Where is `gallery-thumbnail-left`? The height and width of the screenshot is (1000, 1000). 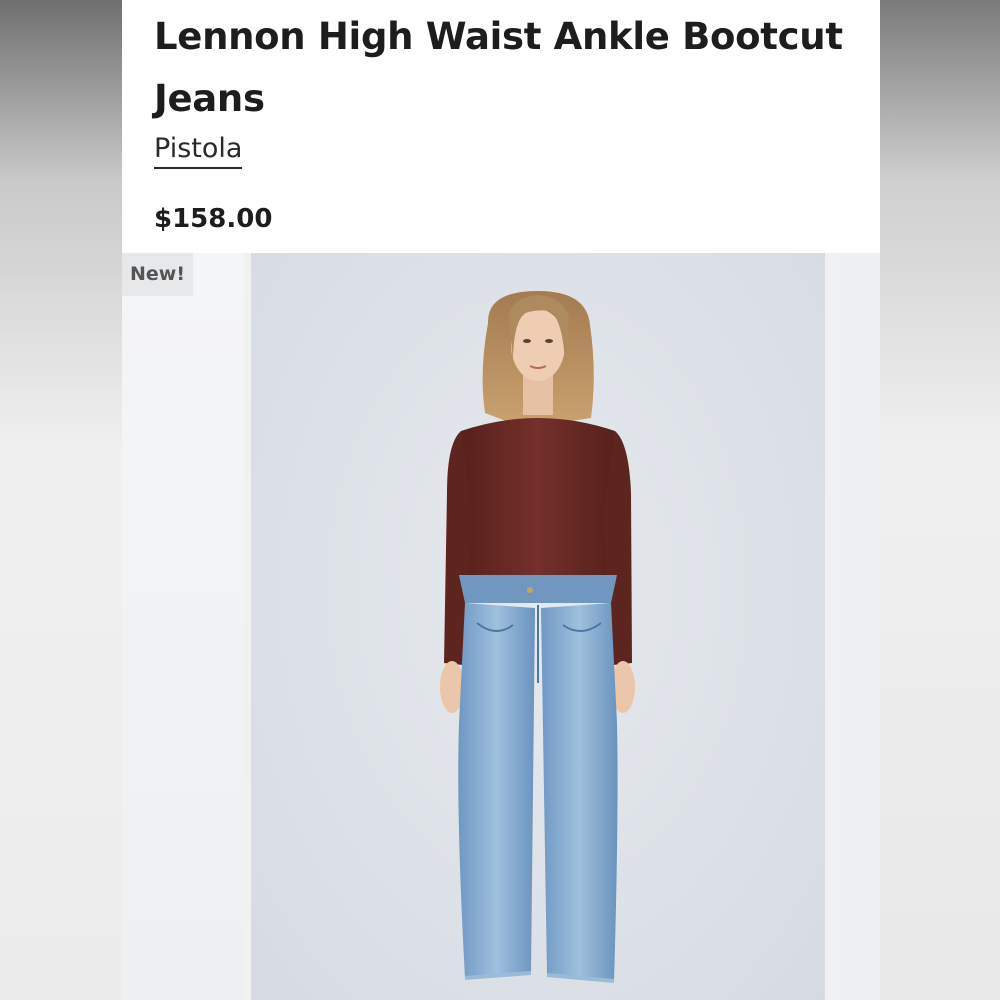 gallery-thumbnail-left is located at coordinates (183, 626).